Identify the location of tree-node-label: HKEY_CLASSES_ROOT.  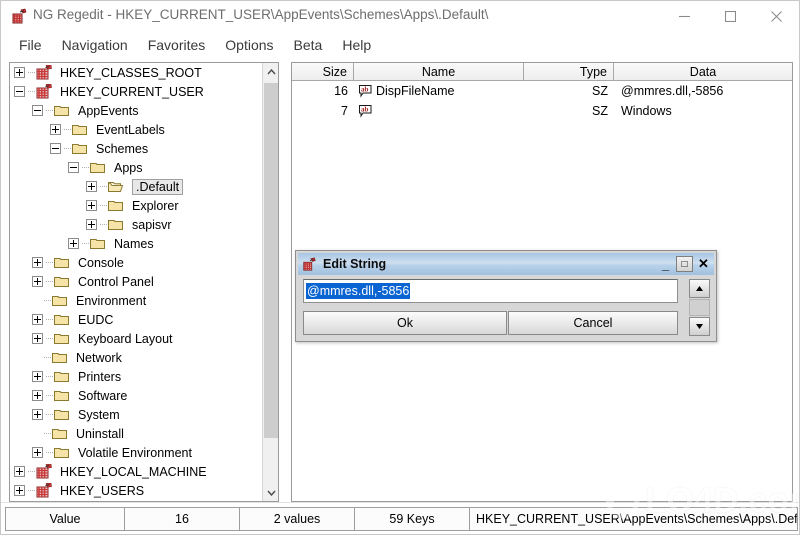
(131, 72).